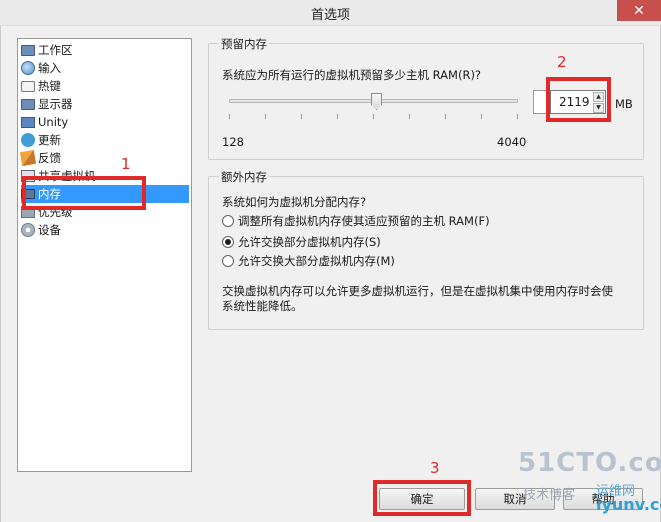 This screenshot has width=661, height=522. Describe the element at coordinates (53, 122) in the screenshot. I see `sidebar-item-label: Unity` at that location.